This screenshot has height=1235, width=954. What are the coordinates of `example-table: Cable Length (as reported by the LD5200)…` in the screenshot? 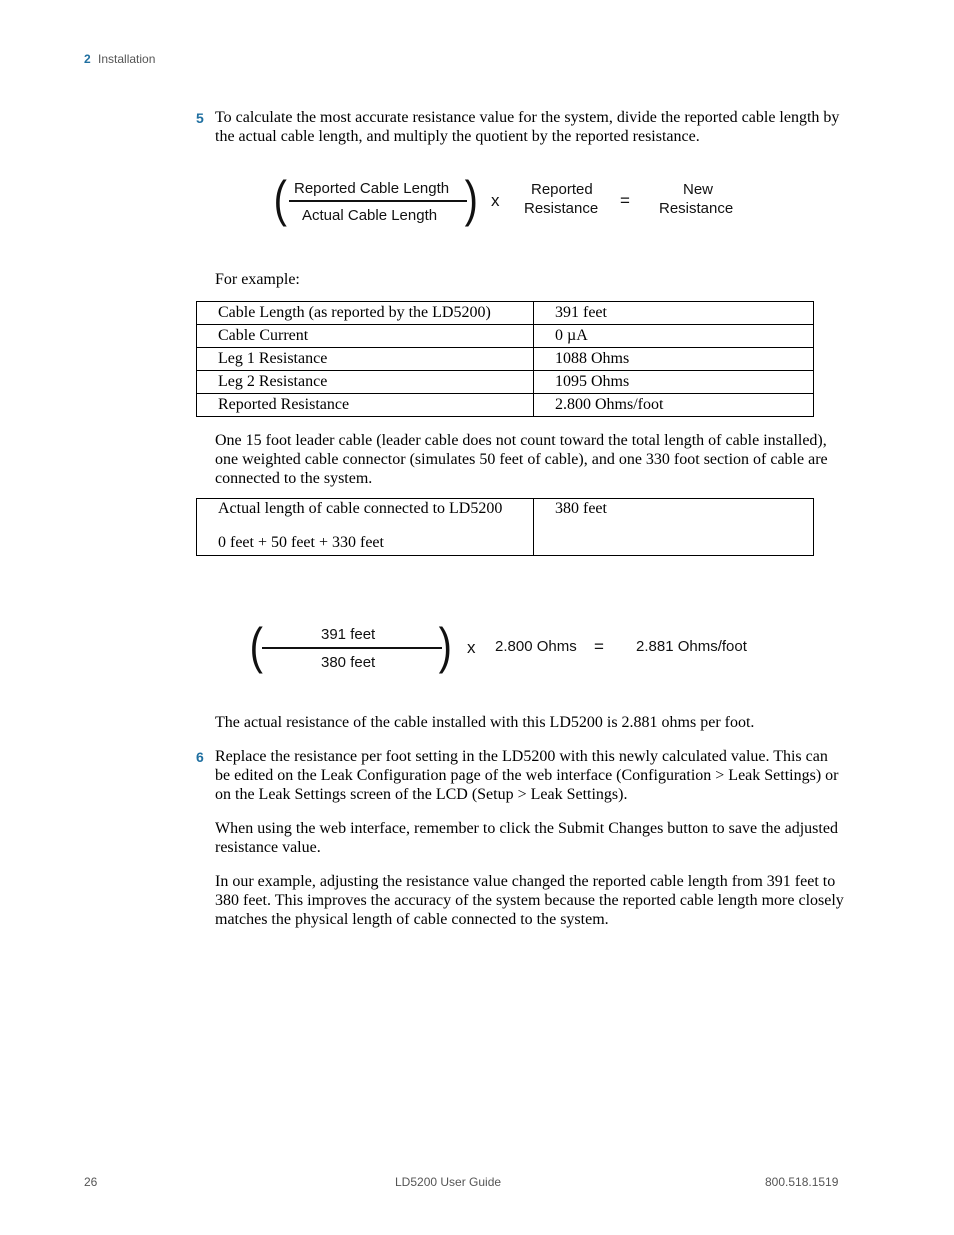 It's located at (505, 359).